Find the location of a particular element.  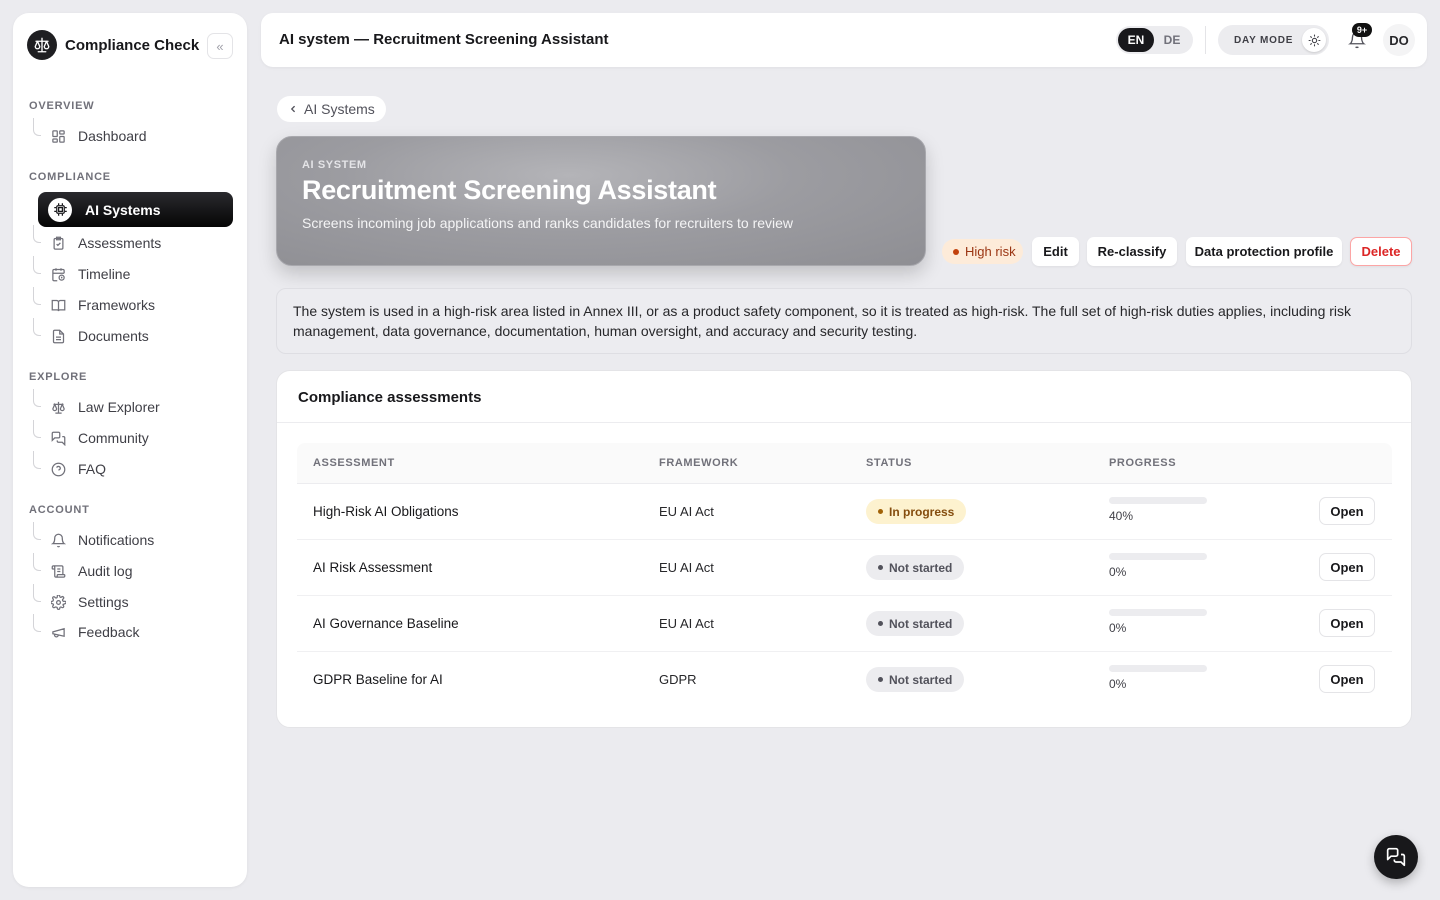

sidebar-item-feedback: Feedback is located at coordinates (133, 630).